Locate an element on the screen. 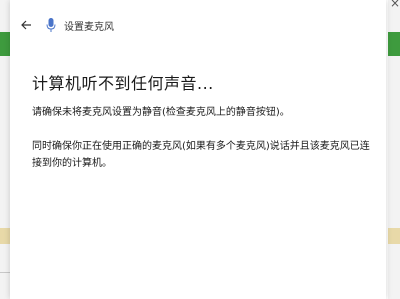 This screenshot has height=299, width=400. background-app-left is located at coordinates (5, 149).